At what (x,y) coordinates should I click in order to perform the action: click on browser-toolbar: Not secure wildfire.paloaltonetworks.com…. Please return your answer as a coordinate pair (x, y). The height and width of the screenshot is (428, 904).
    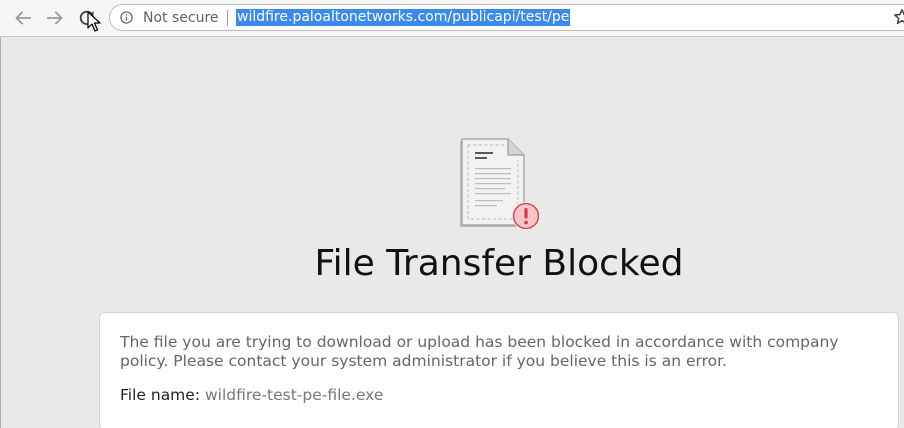
    Looking at the image, I should click on (452, 18).